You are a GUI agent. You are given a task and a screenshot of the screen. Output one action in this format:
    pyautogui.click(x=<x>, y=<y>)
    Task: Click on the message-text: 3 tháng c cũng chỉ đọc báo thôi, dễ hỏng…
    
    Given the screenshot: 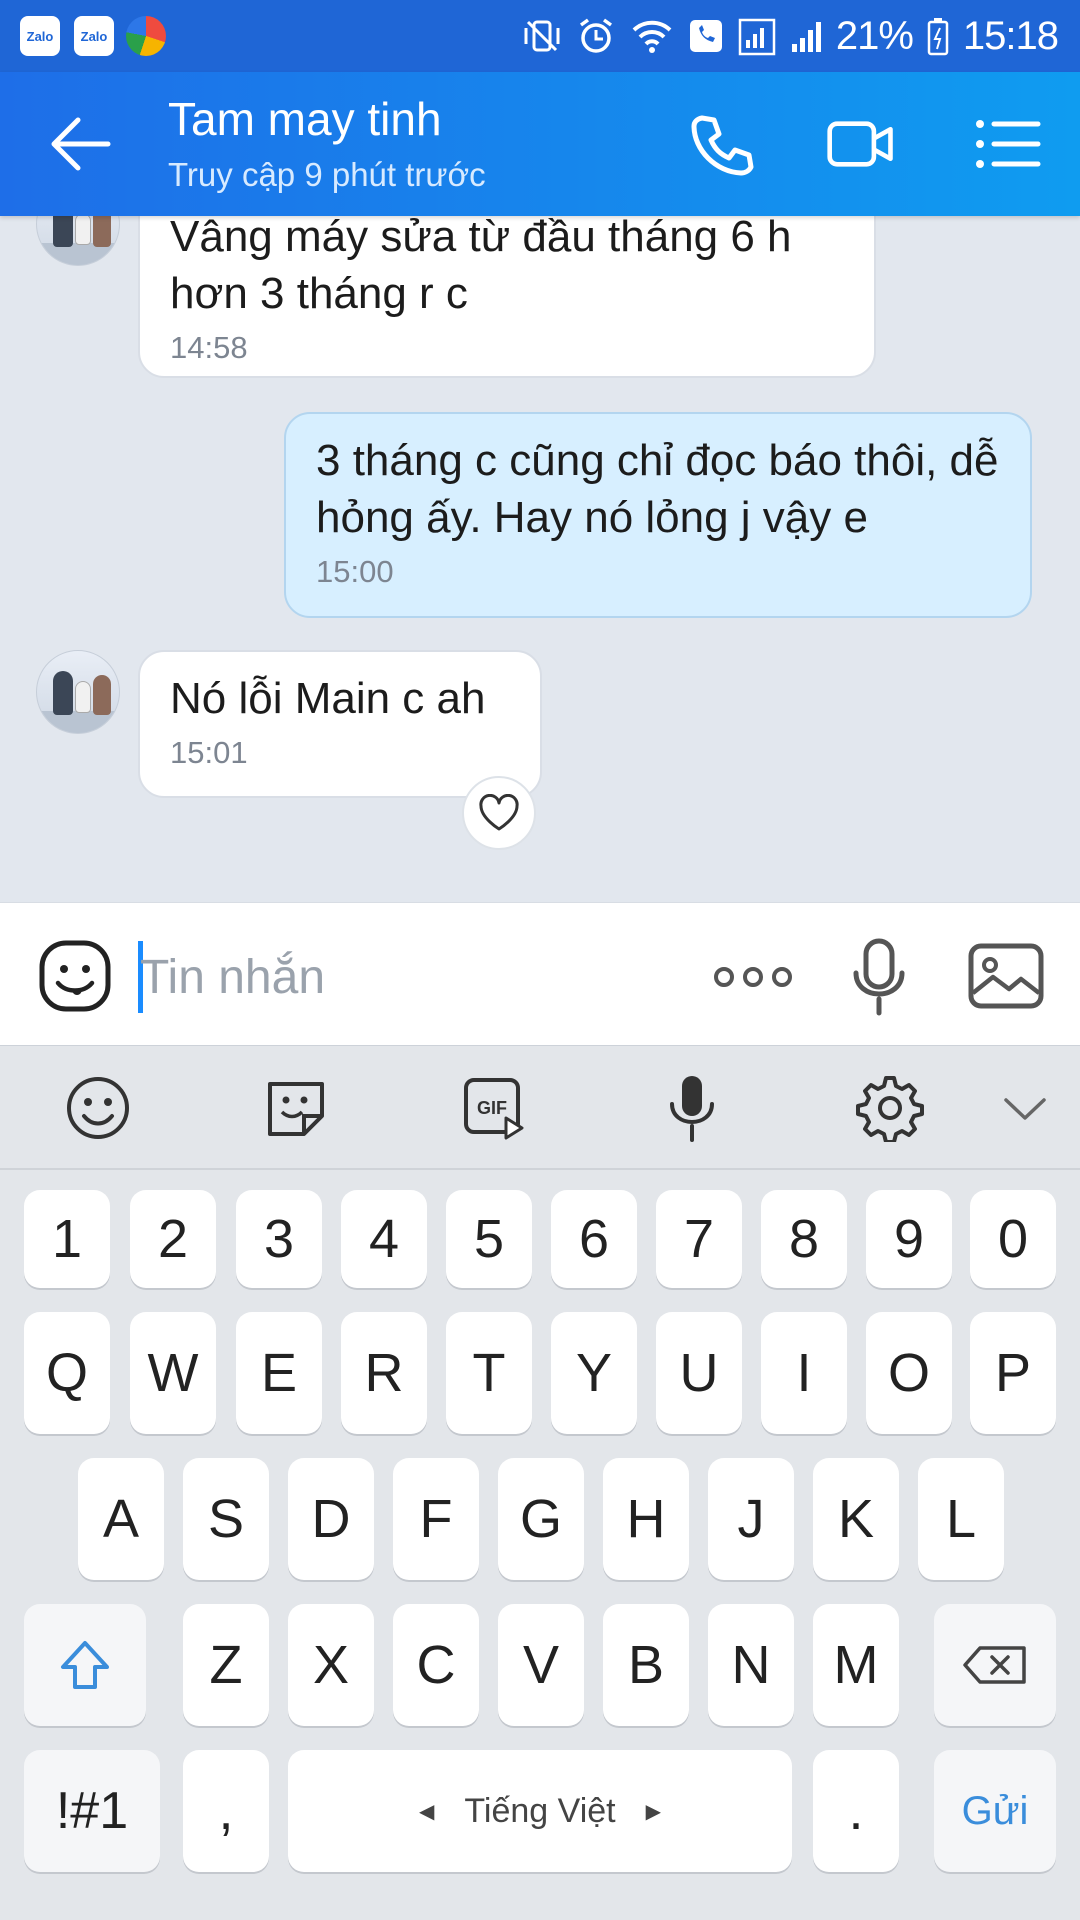 What is the action you would take?
    pyautogui.click(x=657, y=489)
    